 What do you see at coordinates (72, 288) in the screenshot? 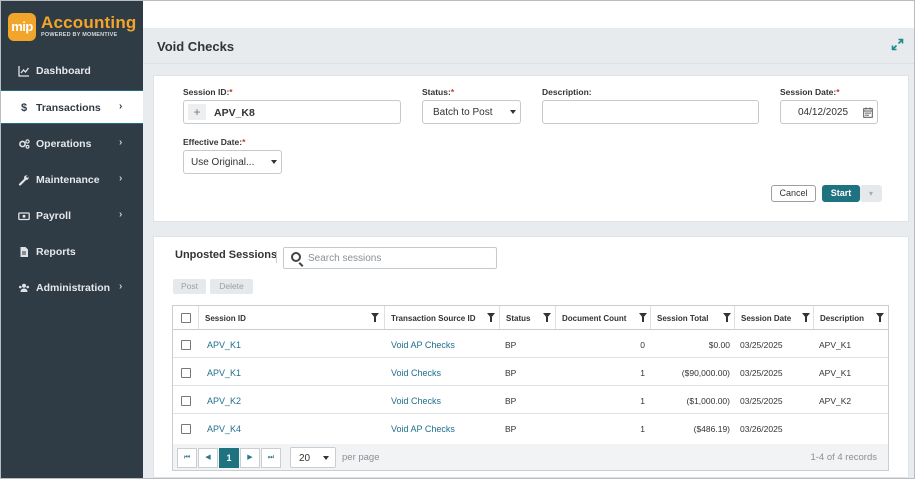
I see `sidebar-item-administration: Administration ›` at bounding box center [72, 288].